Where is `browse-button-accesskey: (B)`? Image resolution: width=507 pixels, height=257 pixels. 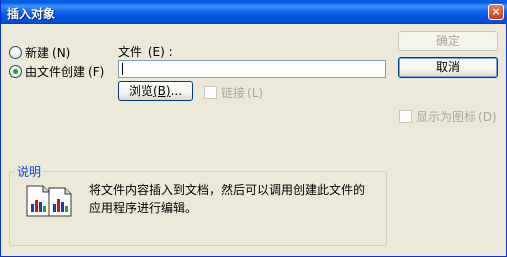 browse-button-accesskey: (B) is located at coordinates (161, 91).